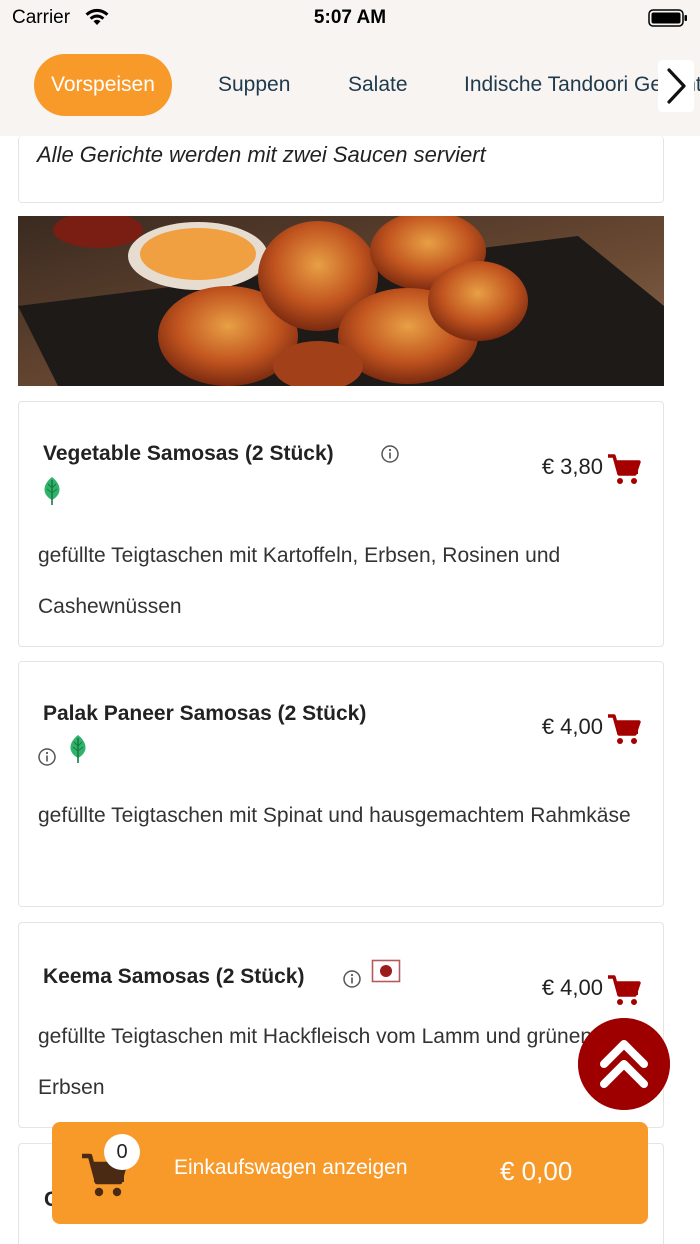  I want to click on item-price: € 3,80, so click(572, 466).